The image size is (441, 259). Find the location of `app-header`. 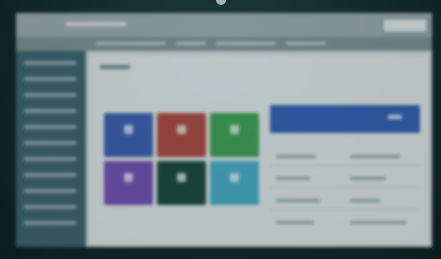

app-header is located at coordinates (224, 25).